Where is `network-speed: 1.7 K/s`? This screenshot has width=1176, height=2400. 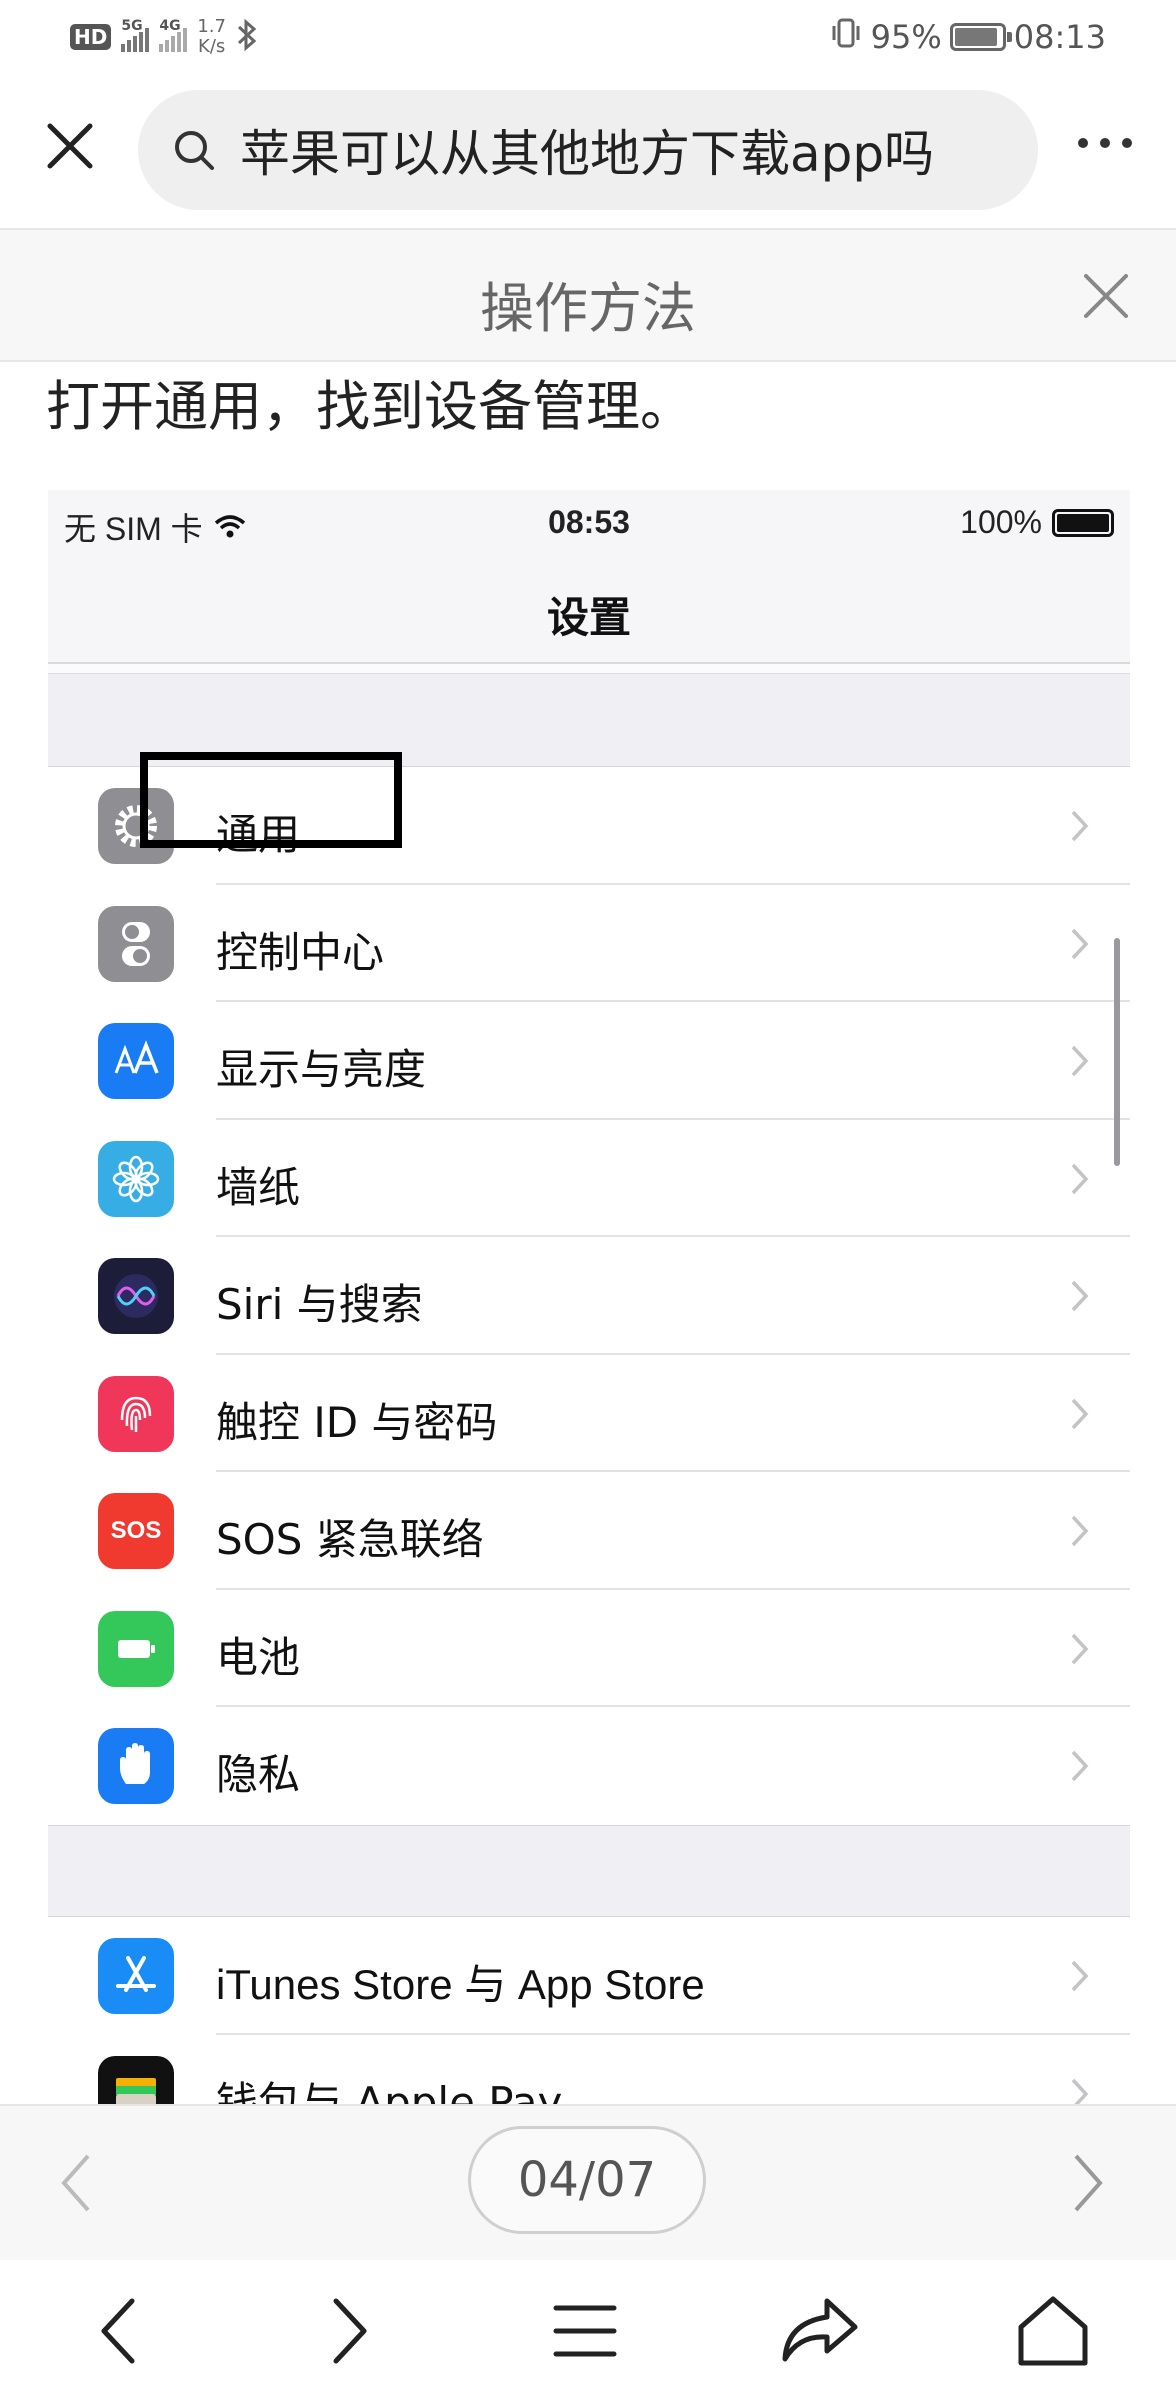
network-speed: 1.7 K/s is located at coordinates (211, 37).